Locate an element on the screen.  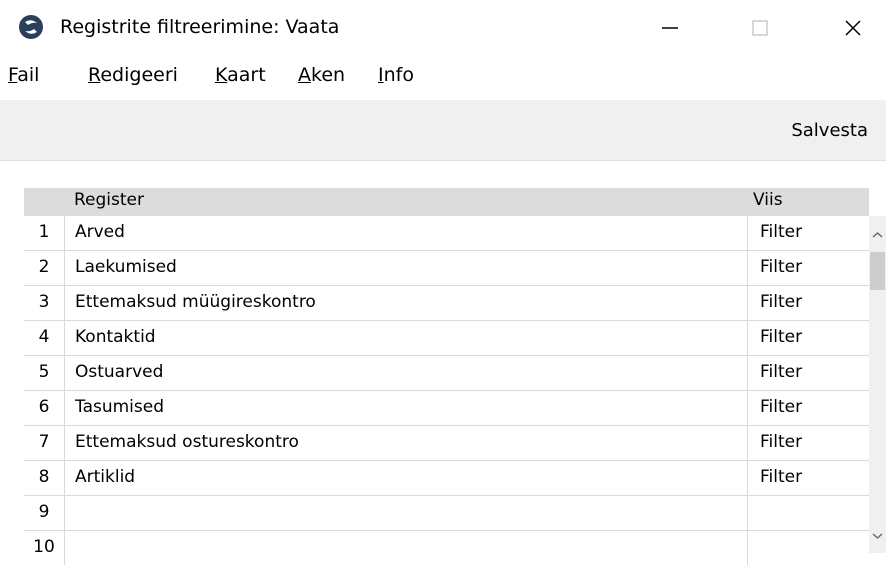
register-cell: Ettemaksud müügireskontro is located at coordinates (406, 303).